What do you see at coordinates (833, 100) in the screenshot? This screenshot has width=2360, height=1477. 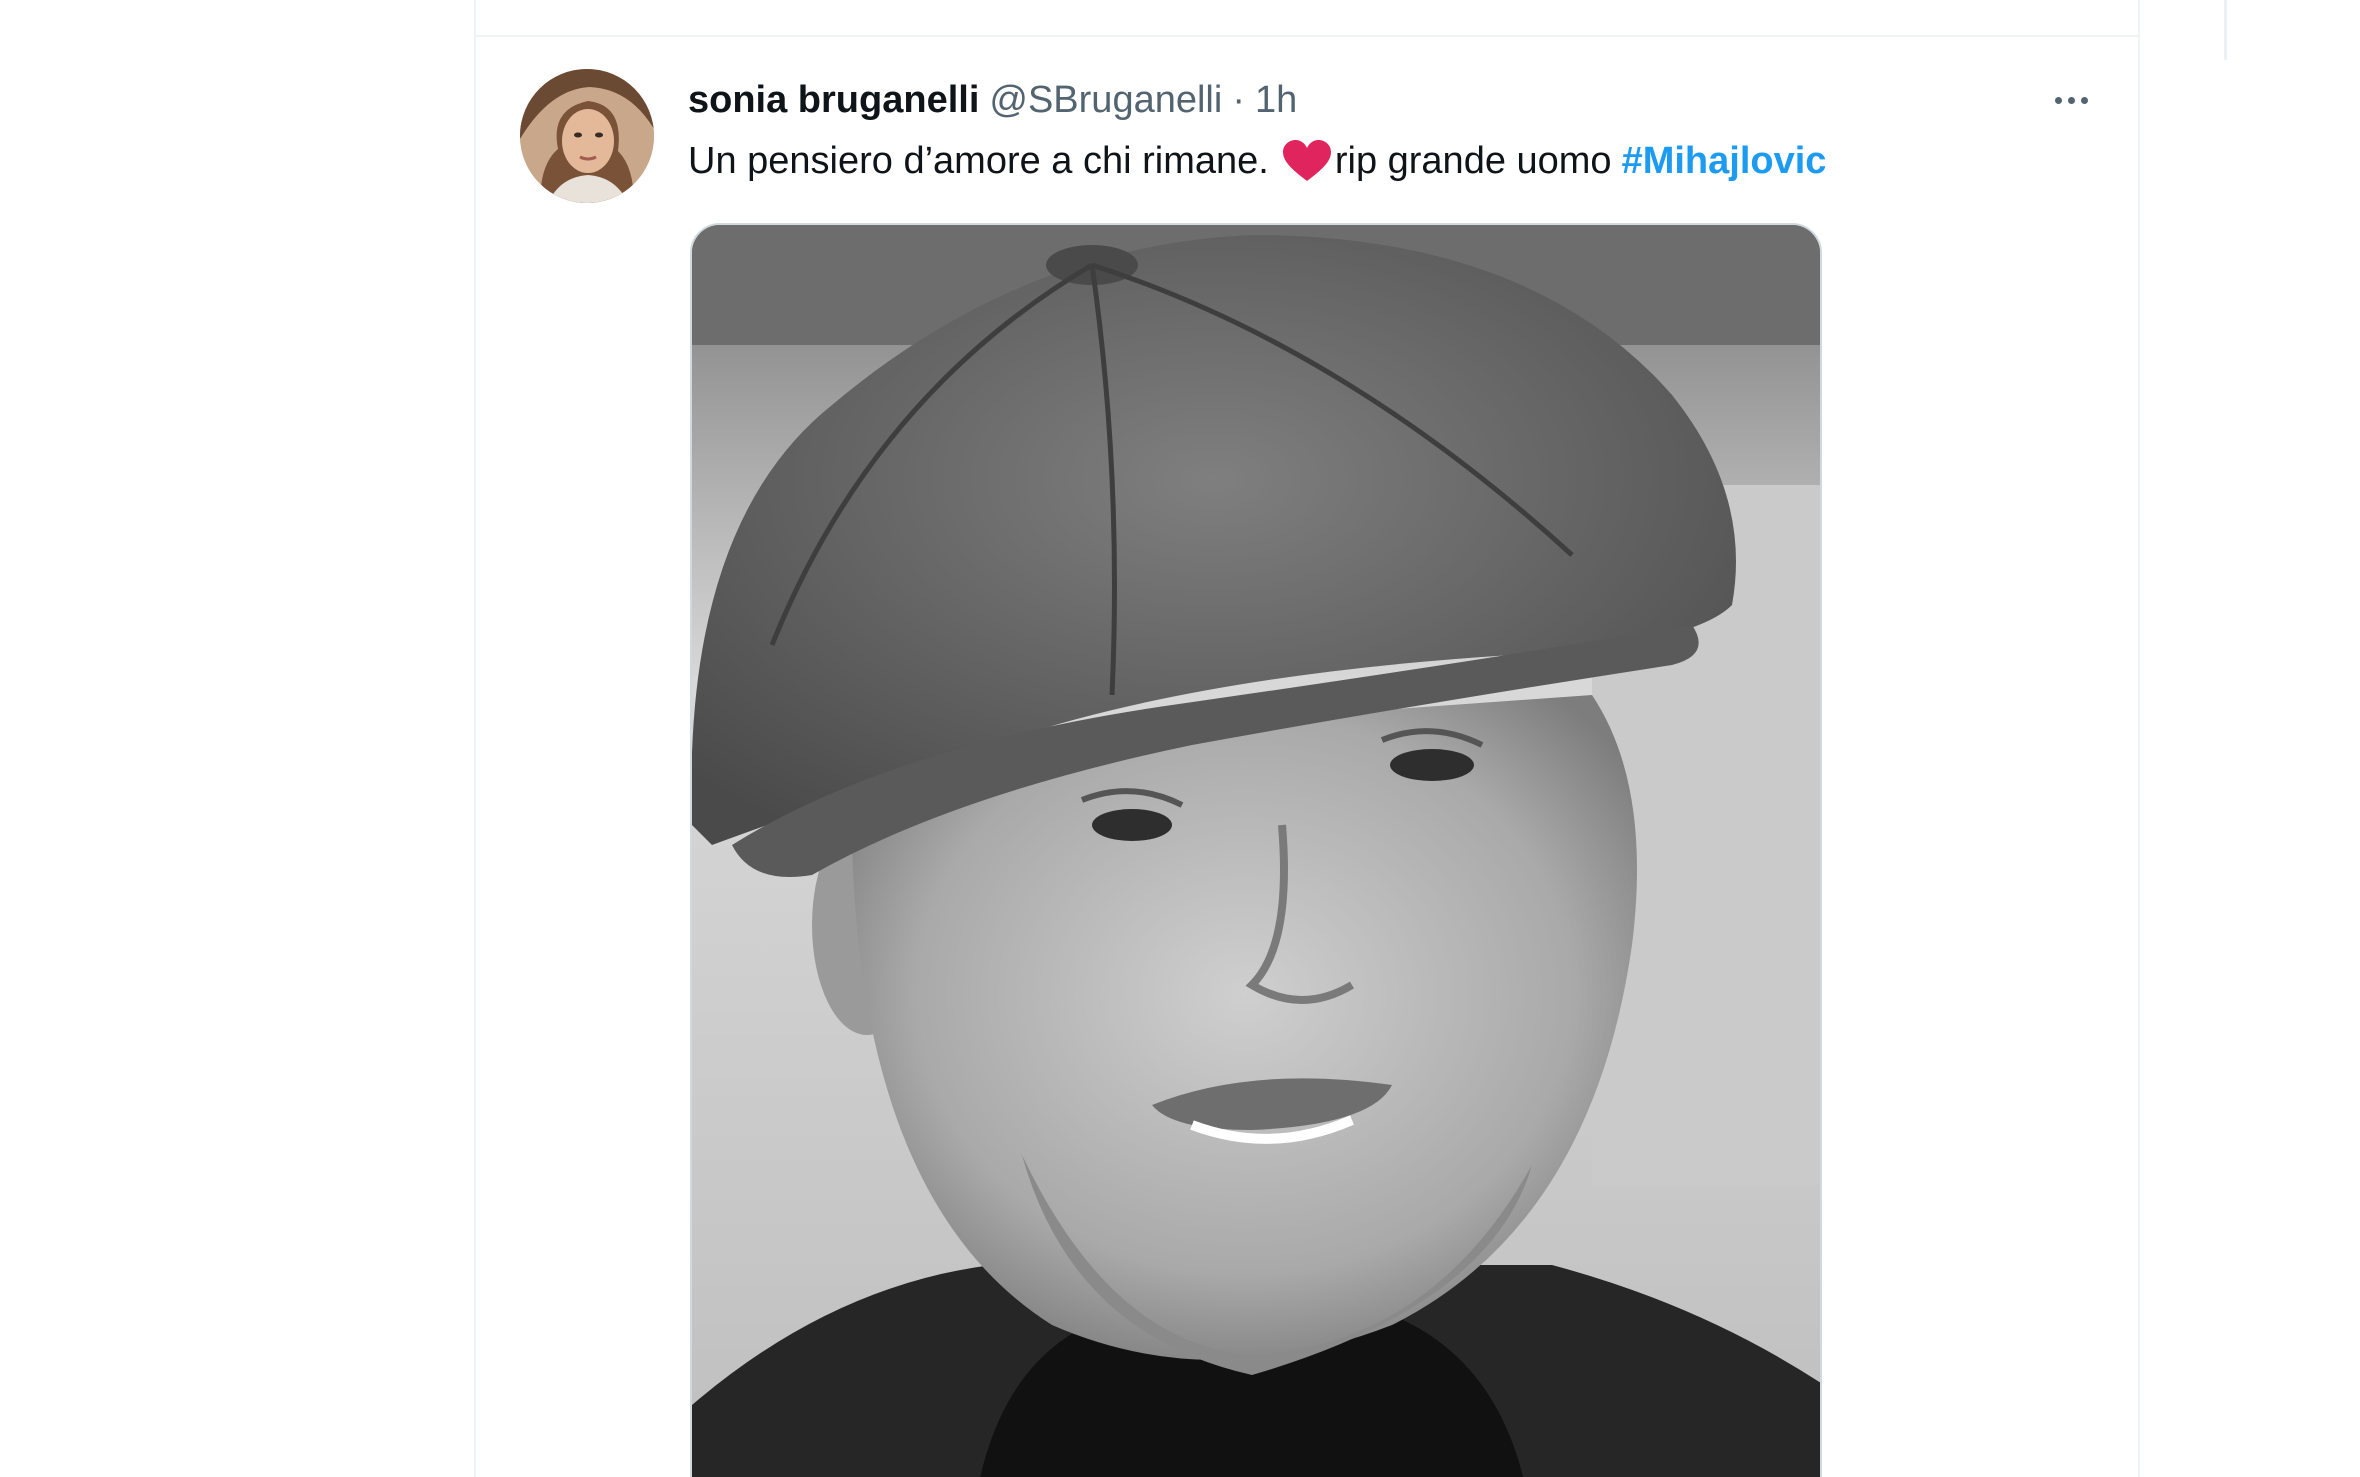 I see `author-display-name: sonia bruganelli` at bounding box center [833, 100].